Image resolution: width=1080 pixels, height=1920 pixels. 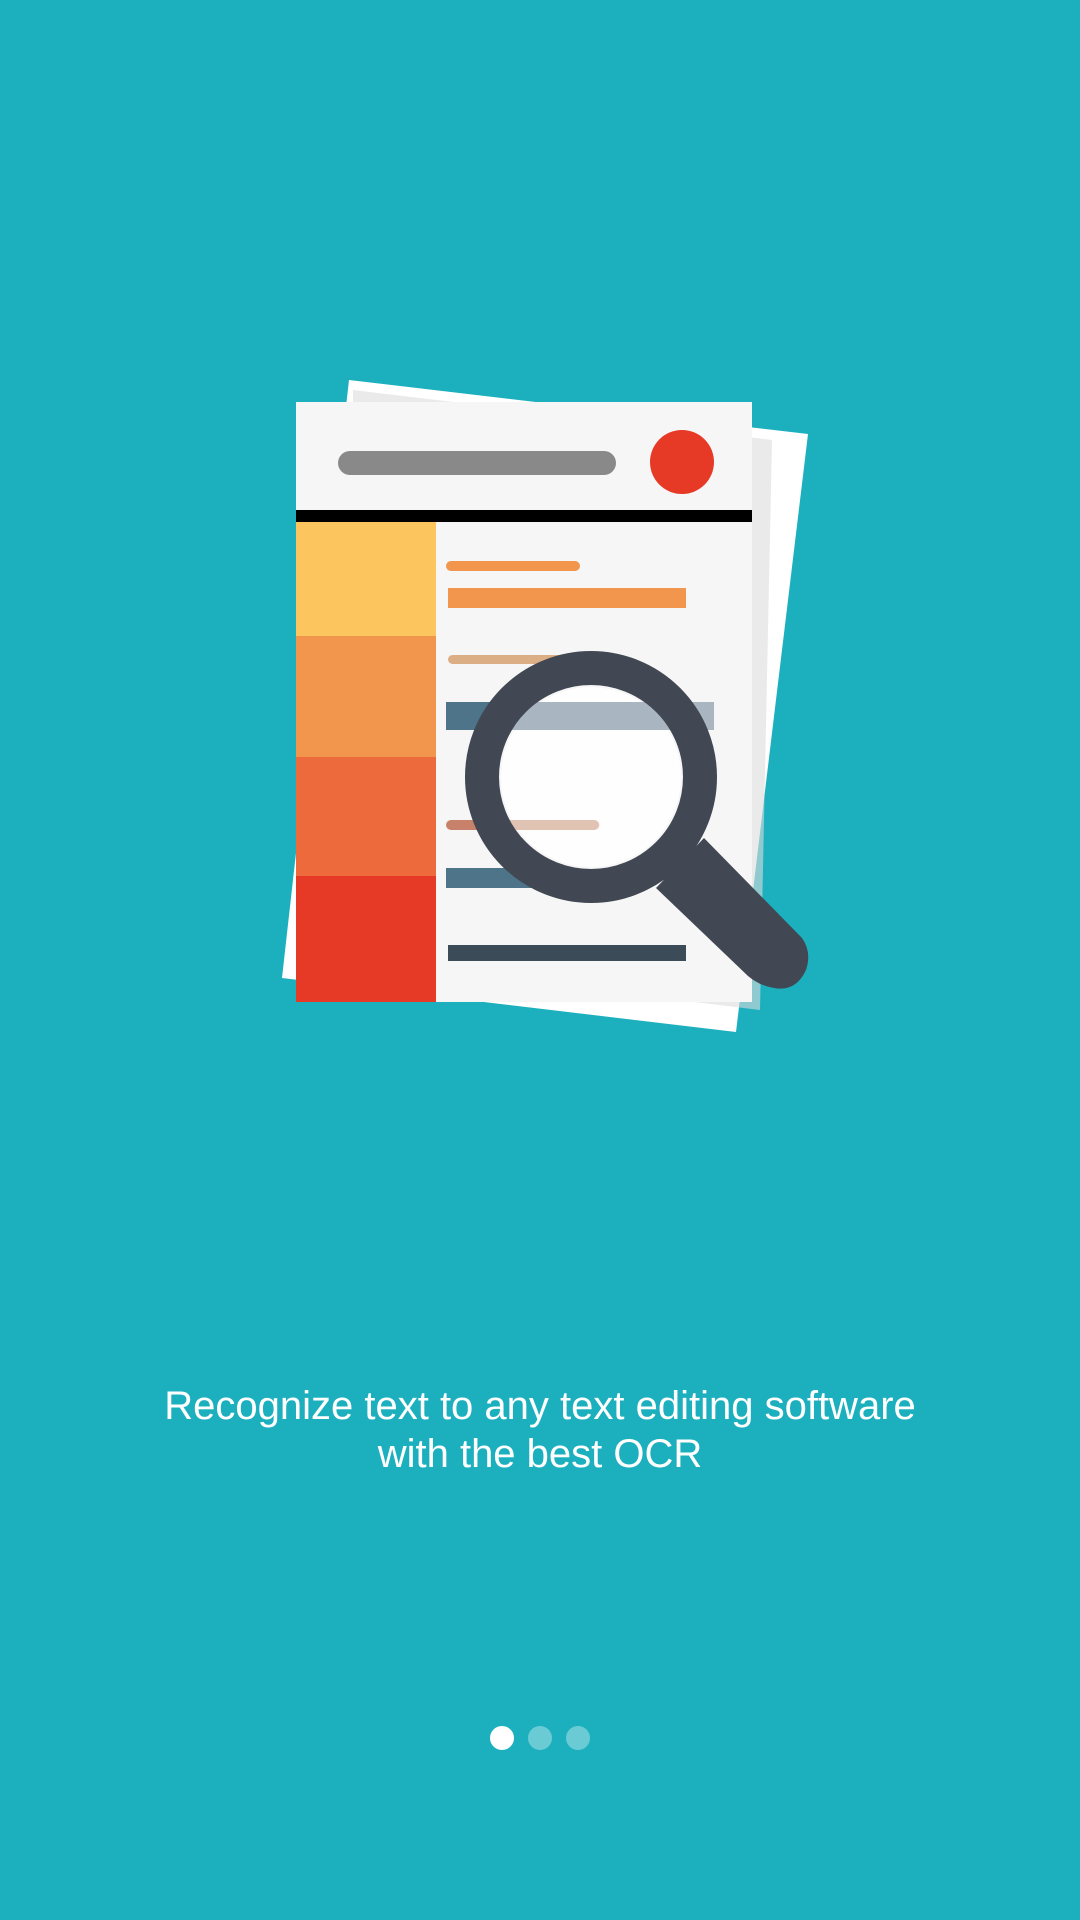 What do you see at coordinates (366, 939) in the screenshot?
I see `column-red-block` at bounding box center [366, 939].